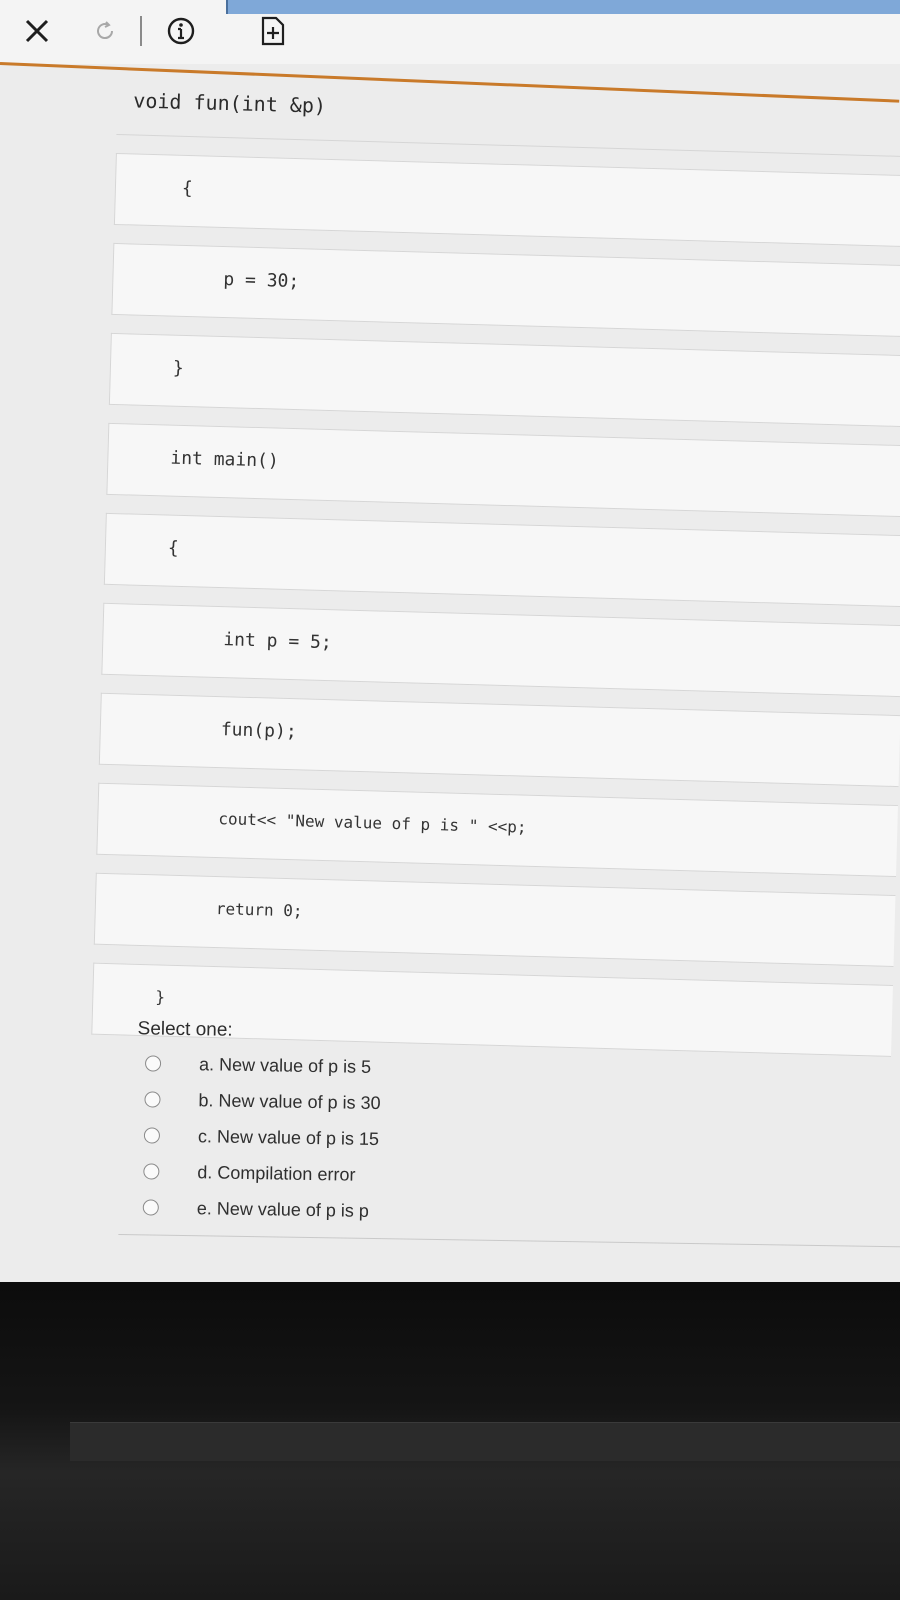  Describe the element at coordinates (259, 910) in the screenshot. I see `code-line: return 0;` at that location.